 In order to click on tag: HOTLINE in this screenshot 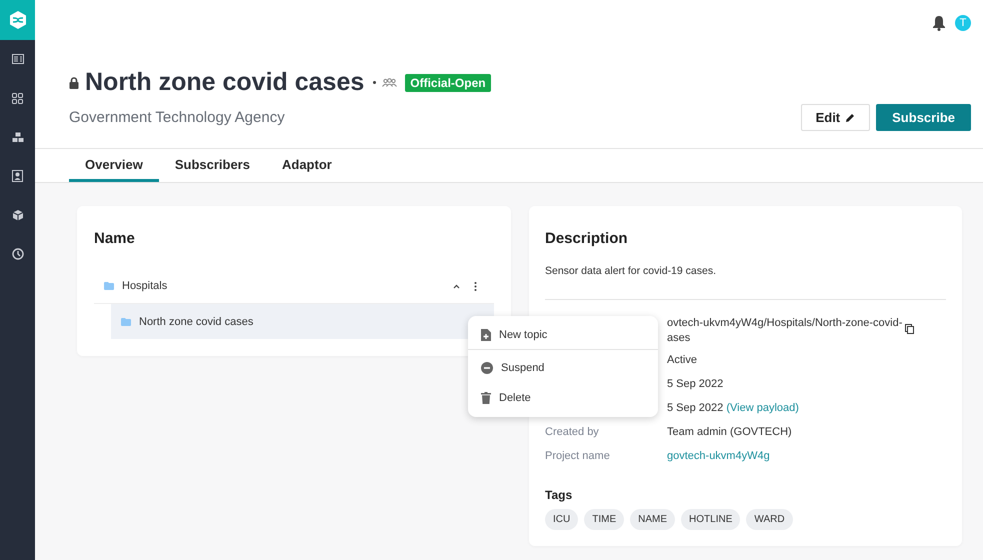, I will do `click(710, 519)`.